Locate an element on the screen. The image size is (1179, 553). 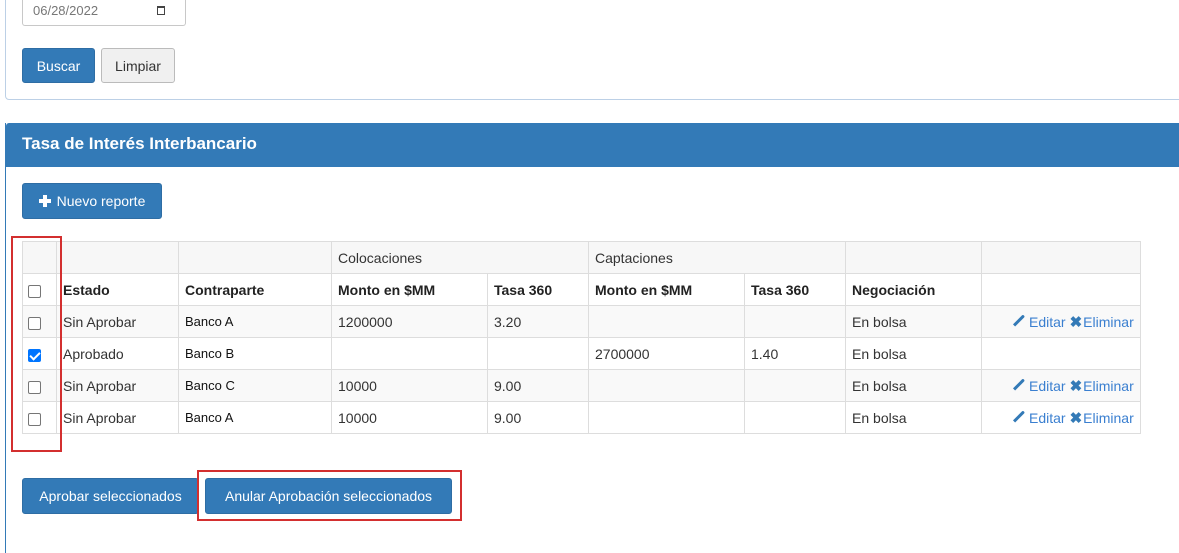
limpiar-label: Limpiar is located at coordinates (138, 65).